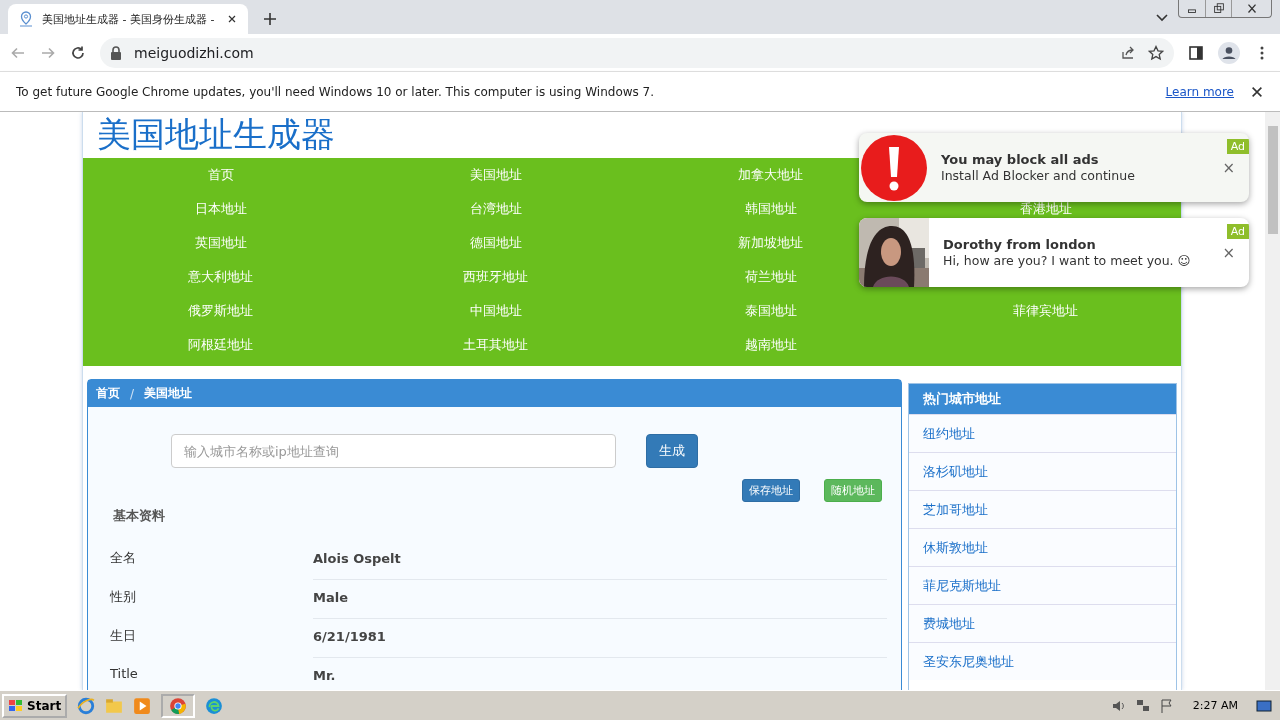  I want to click on field-value: Alois Ospelt, so click(600, 560).